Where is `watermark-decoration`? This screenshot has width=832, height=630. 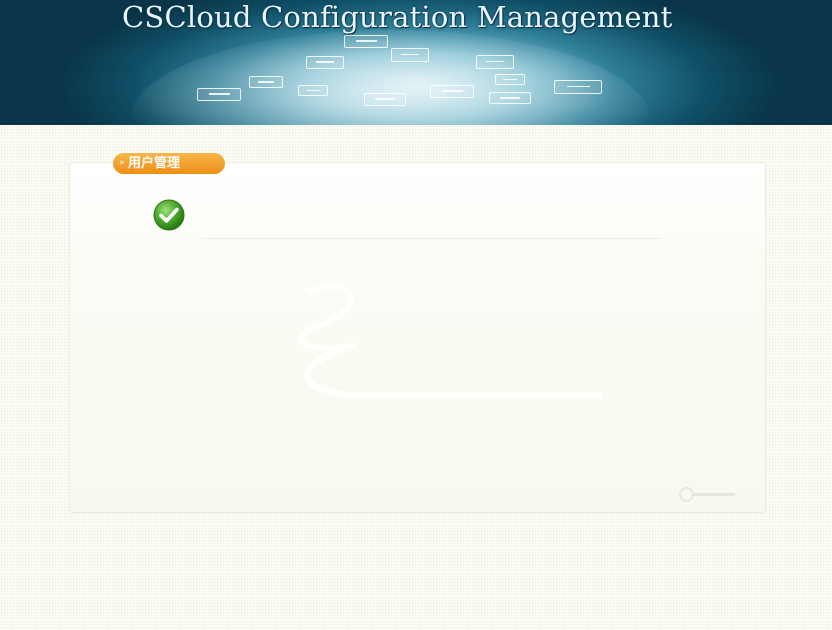
watermark-decoration is located at coordinates (450, 340).